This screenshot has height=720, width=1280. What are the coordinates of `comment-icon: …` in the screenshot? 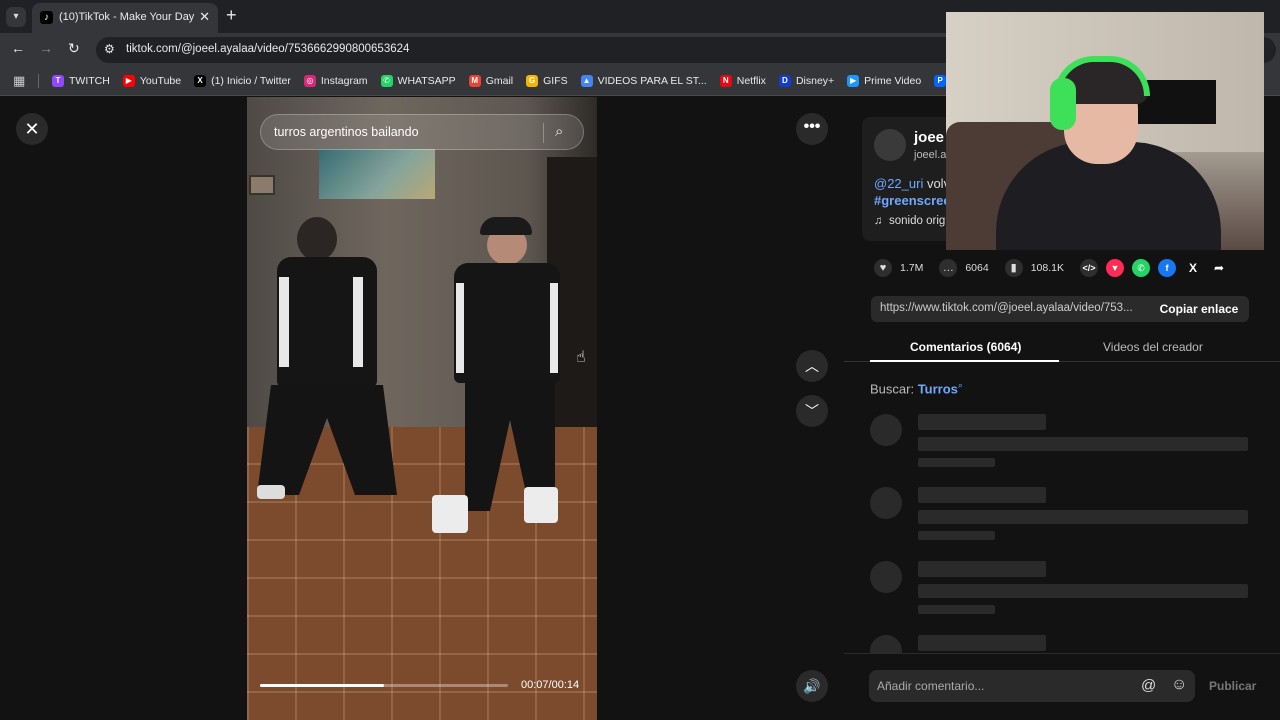 It's located at (948, 268).